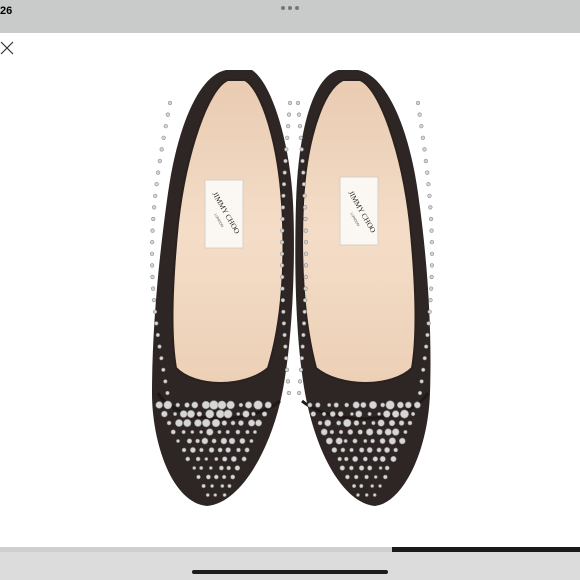 This screenshot has width=580, height=580. What do you see at coordinates (6, 11) in the screenshot?
I see `status-time: 26` at bounding box center [6, 11].